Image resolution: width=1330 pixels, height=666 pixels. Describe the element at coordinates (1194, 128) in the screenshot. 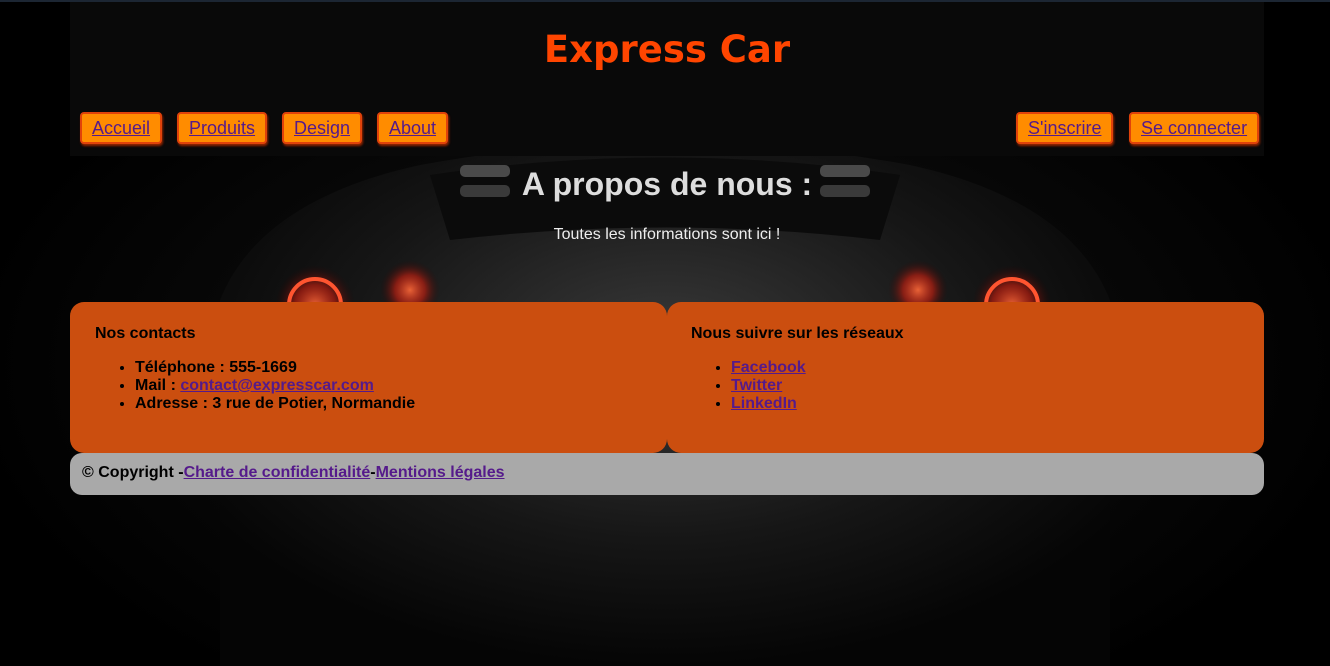

I see `nav-login-link: Se connecter` at that location.